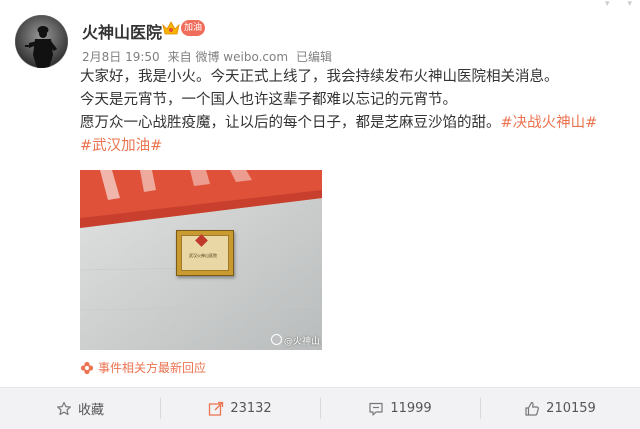  Describe the element at coordinates (607, 4) in the screenshot. I see `chevron-down-icon: ▾` at that location.